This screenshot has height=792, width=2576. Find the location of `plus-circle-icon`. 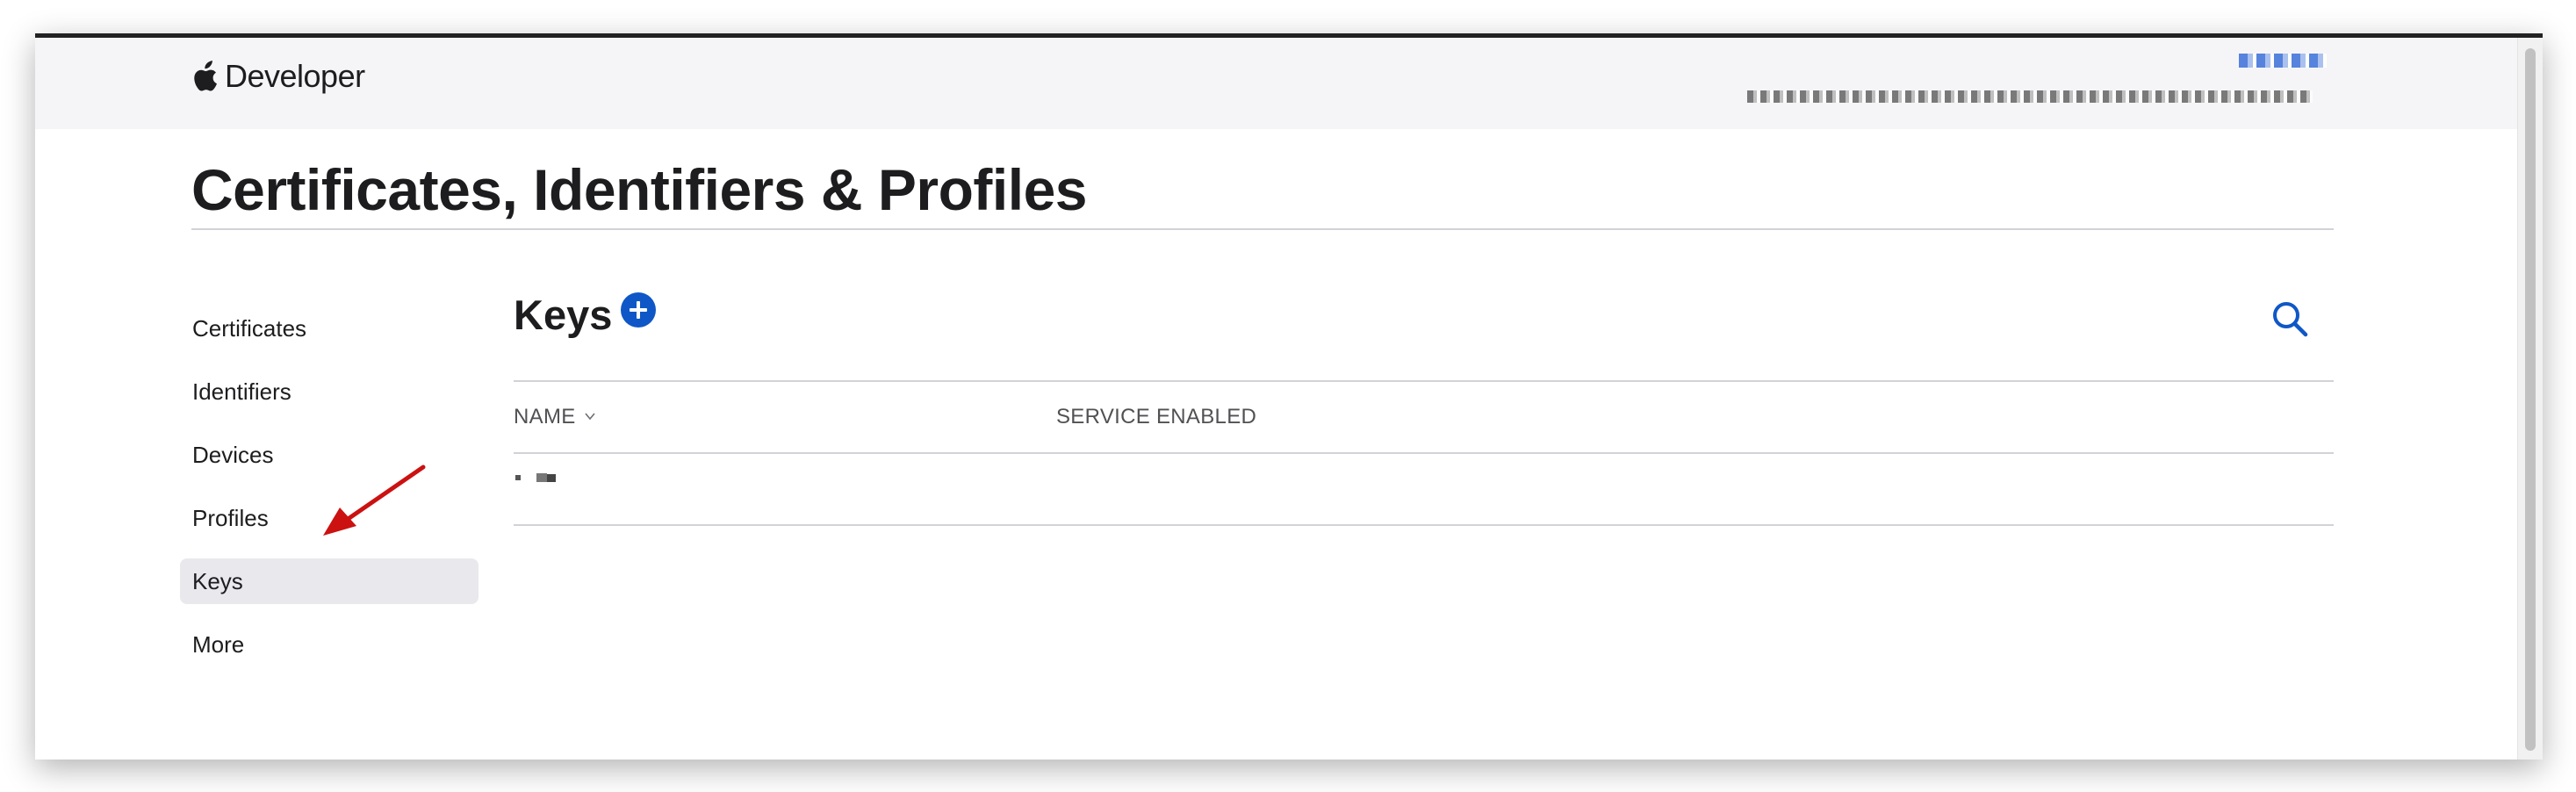

plus-circle-icon is located at coordinates (638, 310).